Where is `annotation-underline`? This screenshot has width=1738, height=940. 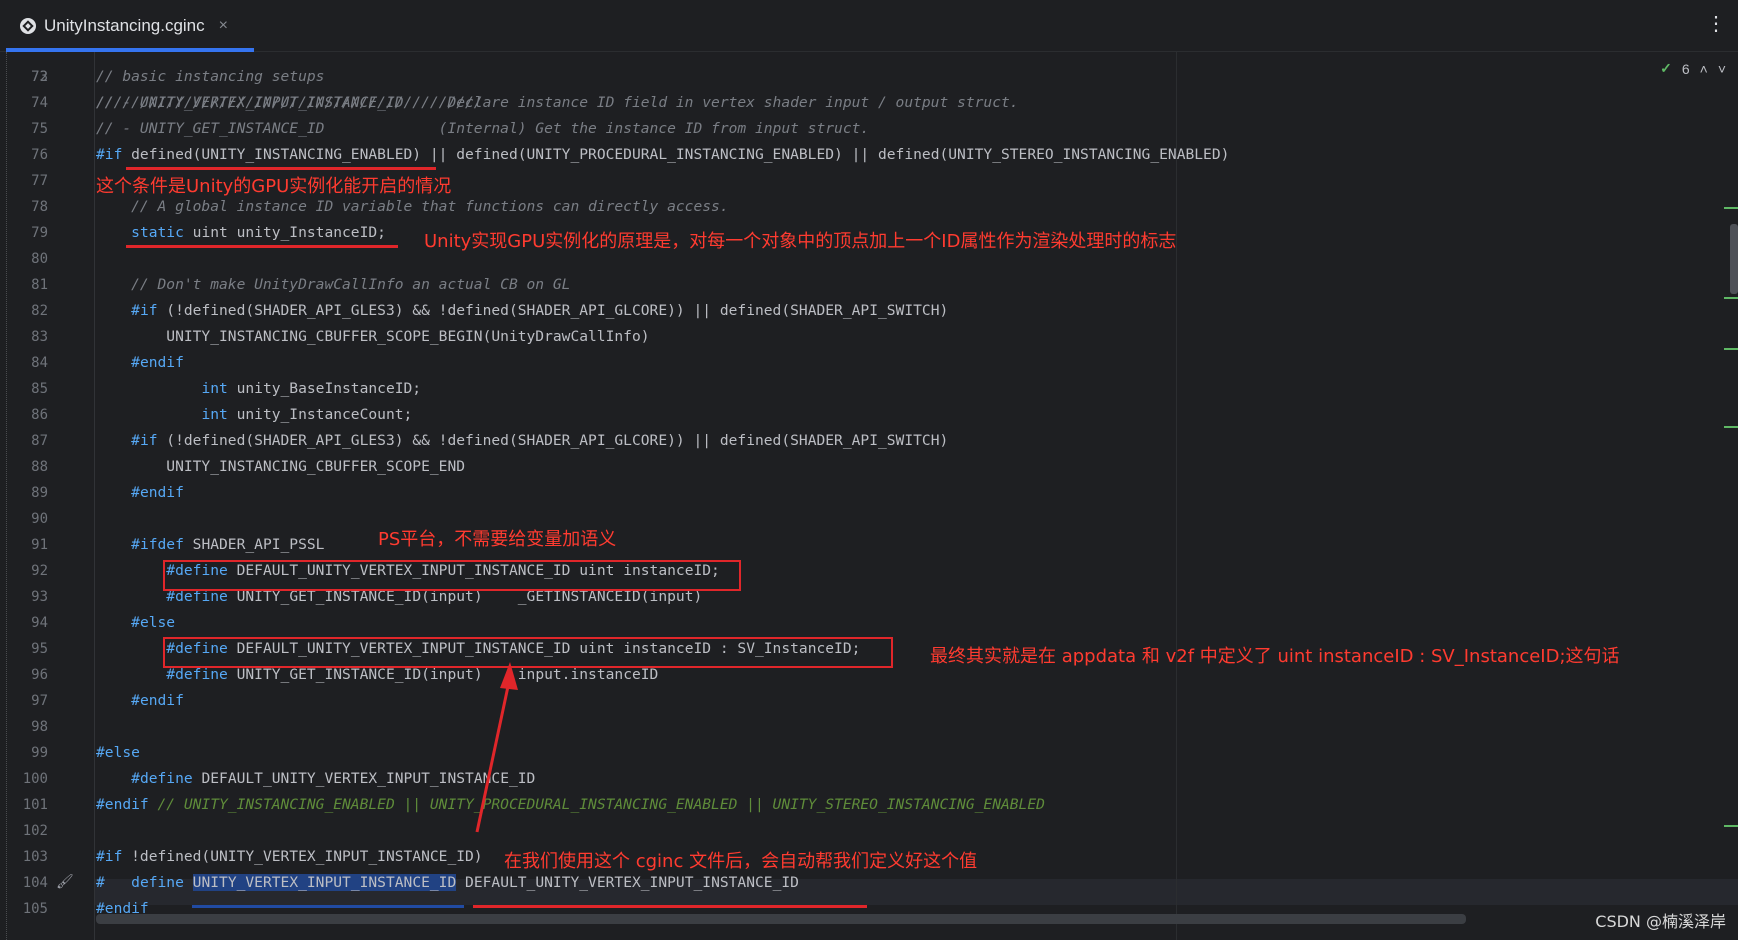 annotation-underline is located at coordinates (670, 906).